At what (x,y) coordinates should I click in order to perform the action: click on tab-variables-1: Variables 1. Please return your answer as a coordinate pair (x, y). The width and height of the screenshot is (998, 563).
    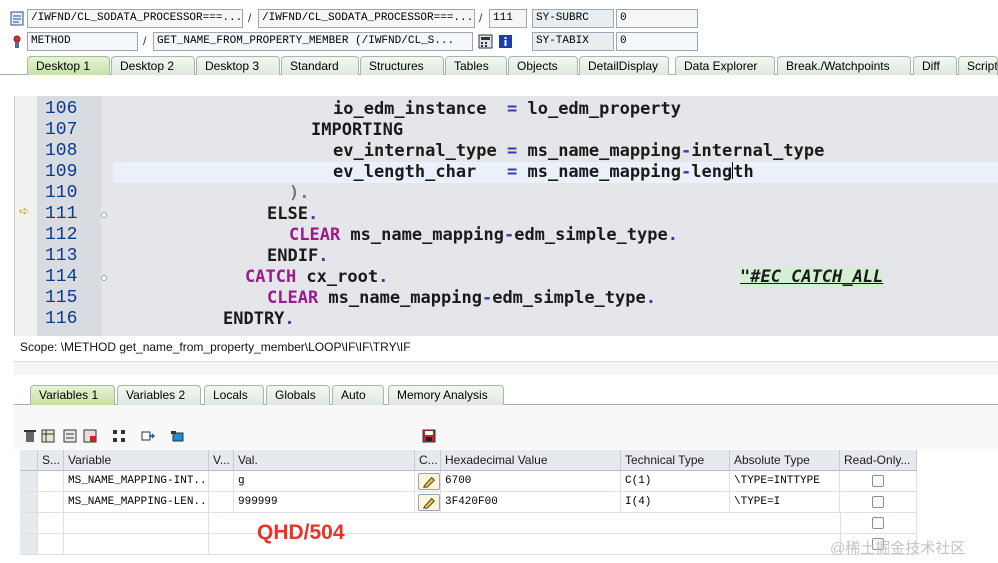
    Looking at the image, I should click on (72, 395).